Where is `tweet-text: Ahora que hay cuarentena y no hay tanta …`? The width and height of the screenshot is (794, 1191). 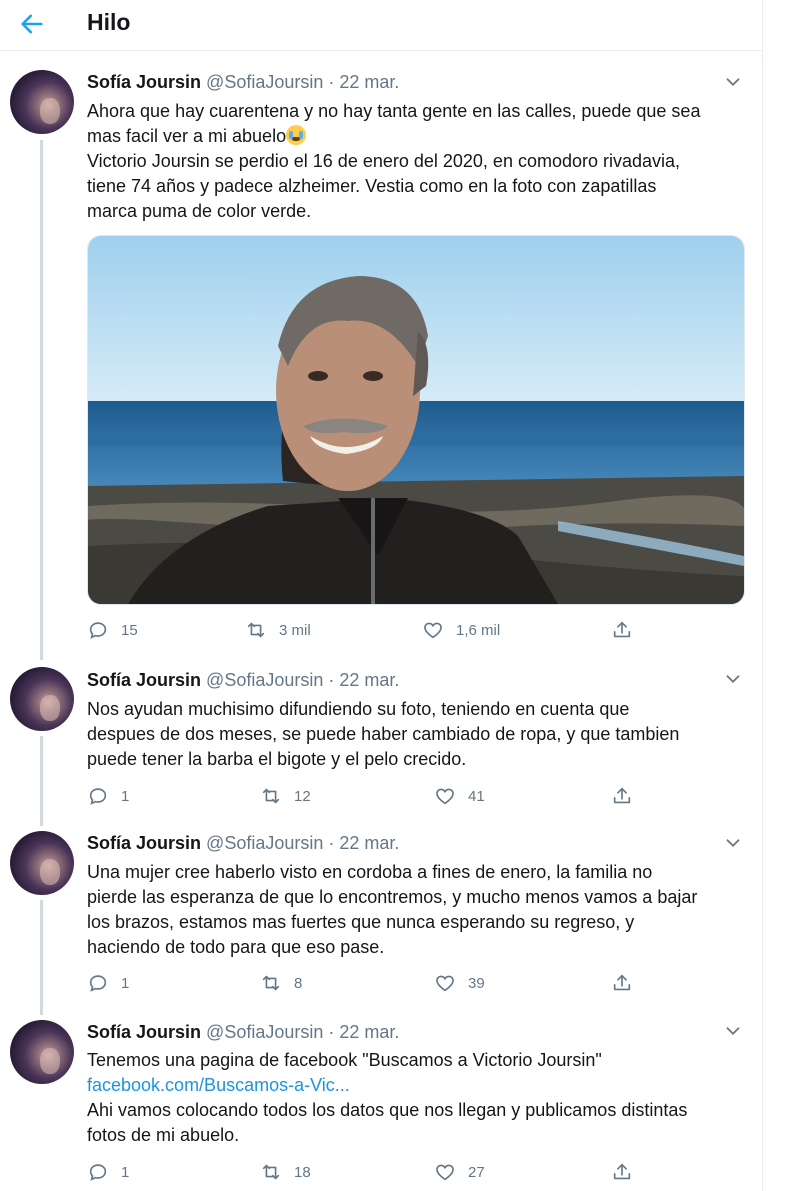 tweet-text: Ahora que hay cuarentena y no hay tanta … is located at coordinates (417, 161).